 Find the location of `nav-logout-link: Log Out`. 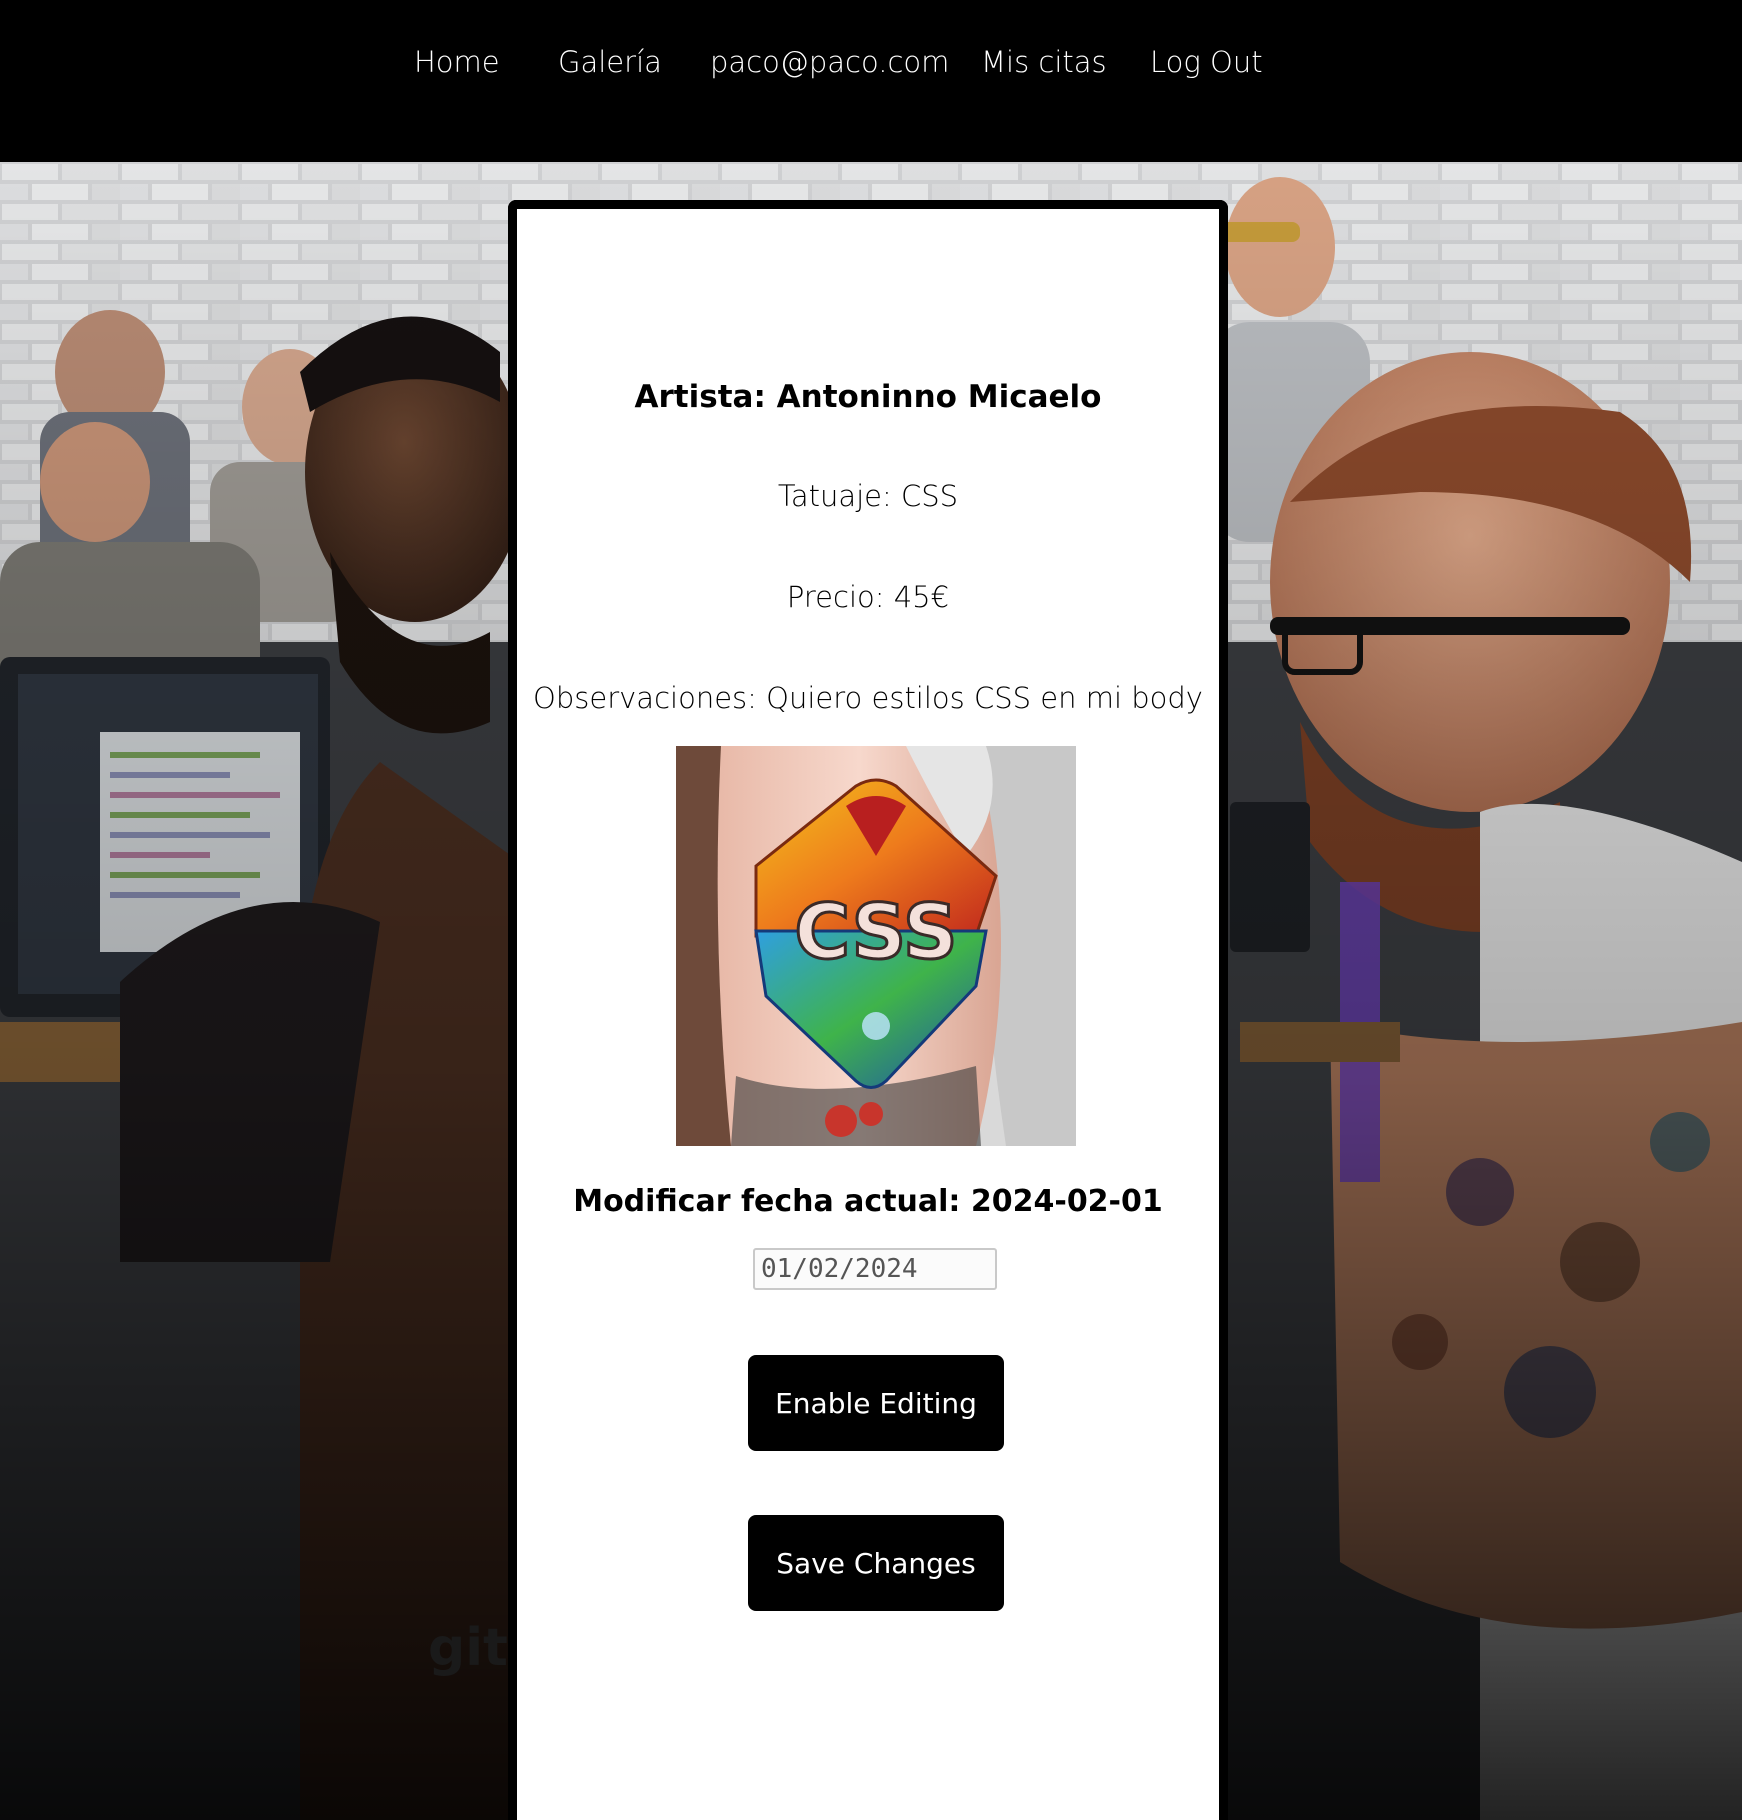

nav-logout-link: Log Out is located at coordinates (1206, 62).